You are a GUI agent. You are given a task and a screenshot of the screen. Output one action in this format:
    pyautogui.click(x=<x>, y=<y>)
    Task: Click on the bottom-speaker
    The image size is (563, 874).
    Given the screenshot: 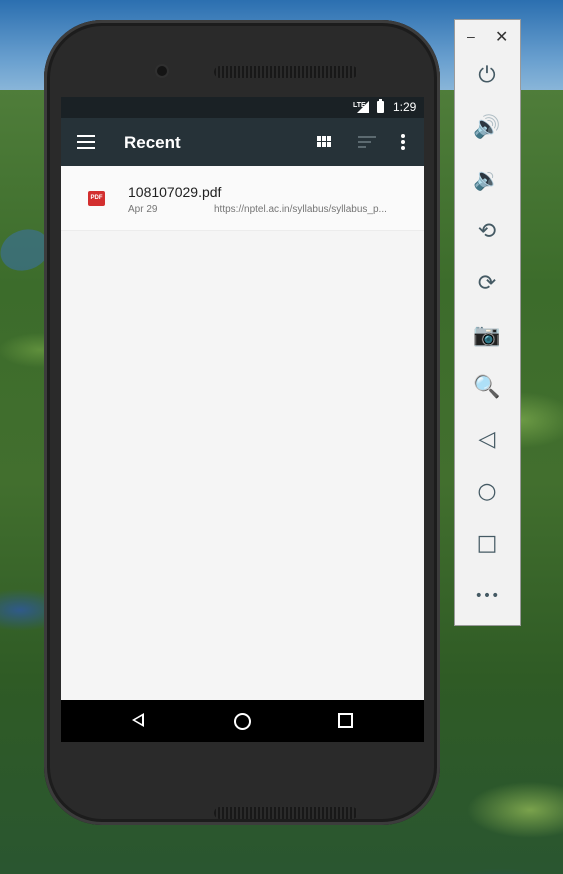 What is the action you would take?
    pyautogui.click(x=286, y=813)
    